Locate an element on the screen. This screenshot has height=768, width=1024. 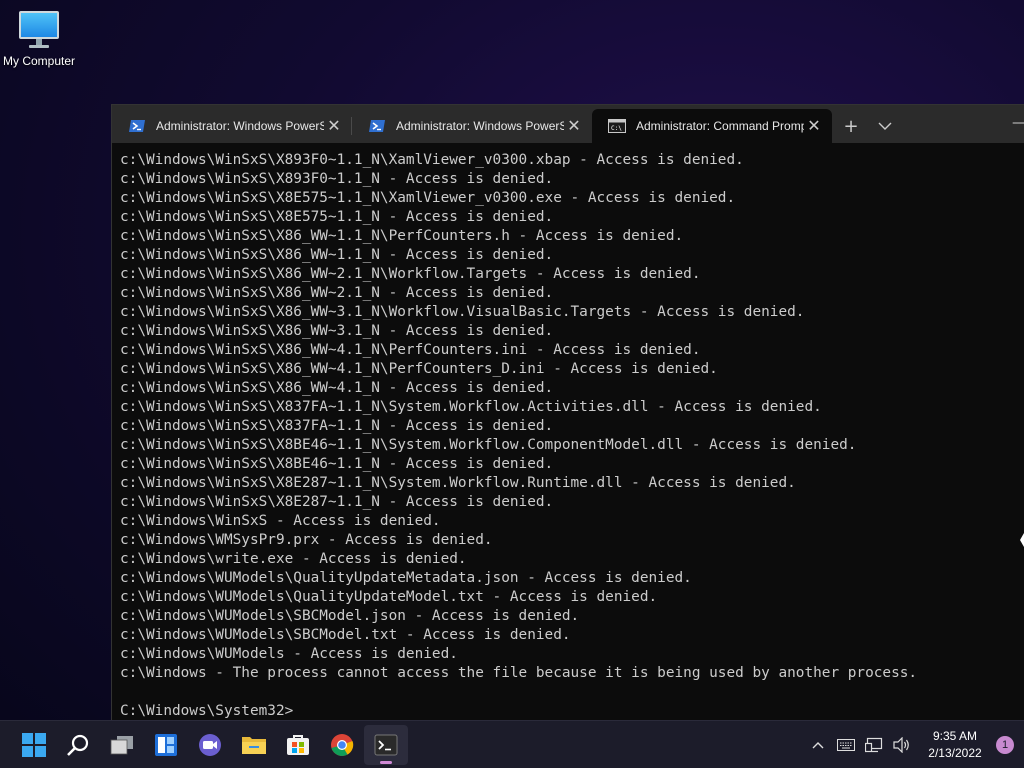
clock: 9:35 AM 2/13/2022 is located at coordinates (955, 745).